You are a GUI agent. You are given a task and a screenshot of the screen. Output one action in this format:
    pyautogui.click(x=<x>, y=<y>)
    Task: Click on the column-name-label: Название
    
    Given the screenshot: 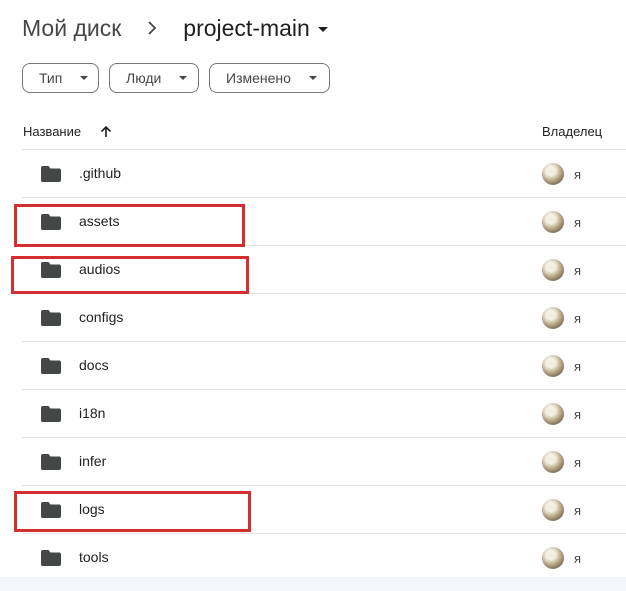 What is the action you would take?
    pyautogui.click(x=52, y=131)
    